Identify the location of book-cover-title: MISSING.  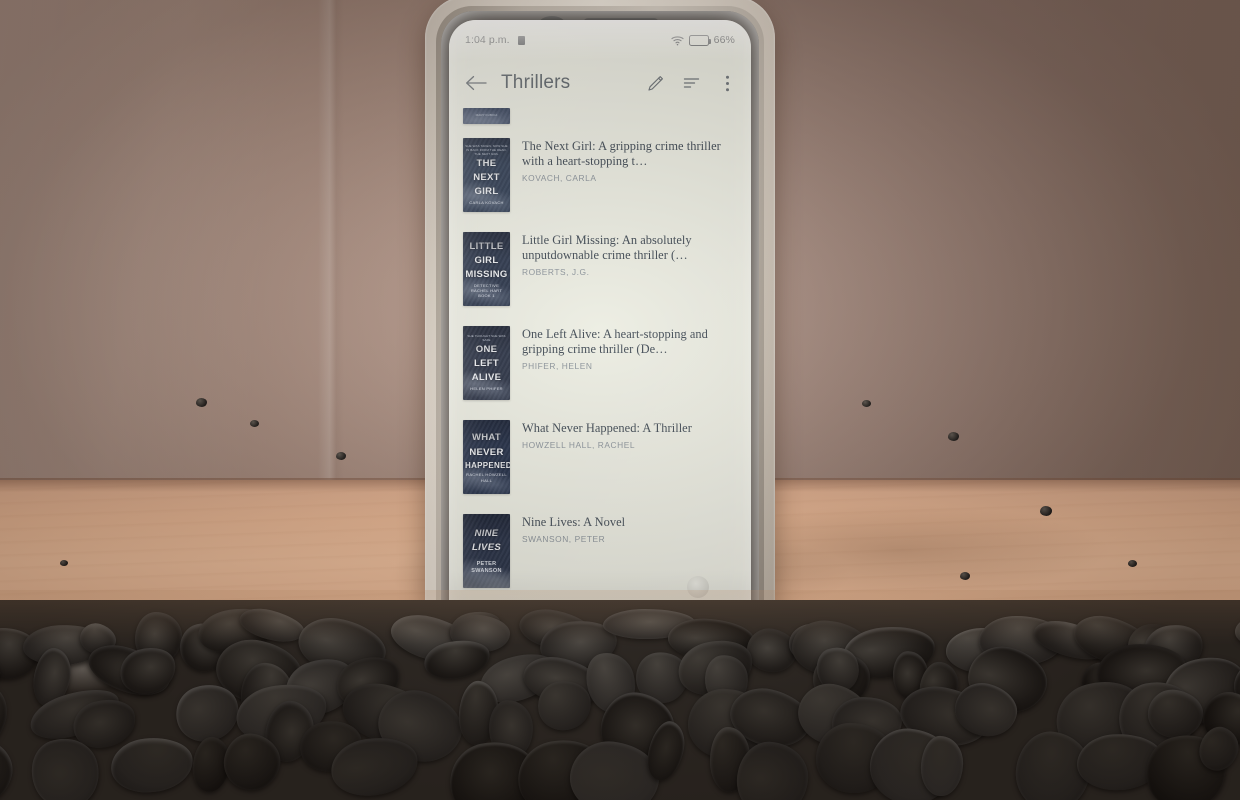
(486, 275).